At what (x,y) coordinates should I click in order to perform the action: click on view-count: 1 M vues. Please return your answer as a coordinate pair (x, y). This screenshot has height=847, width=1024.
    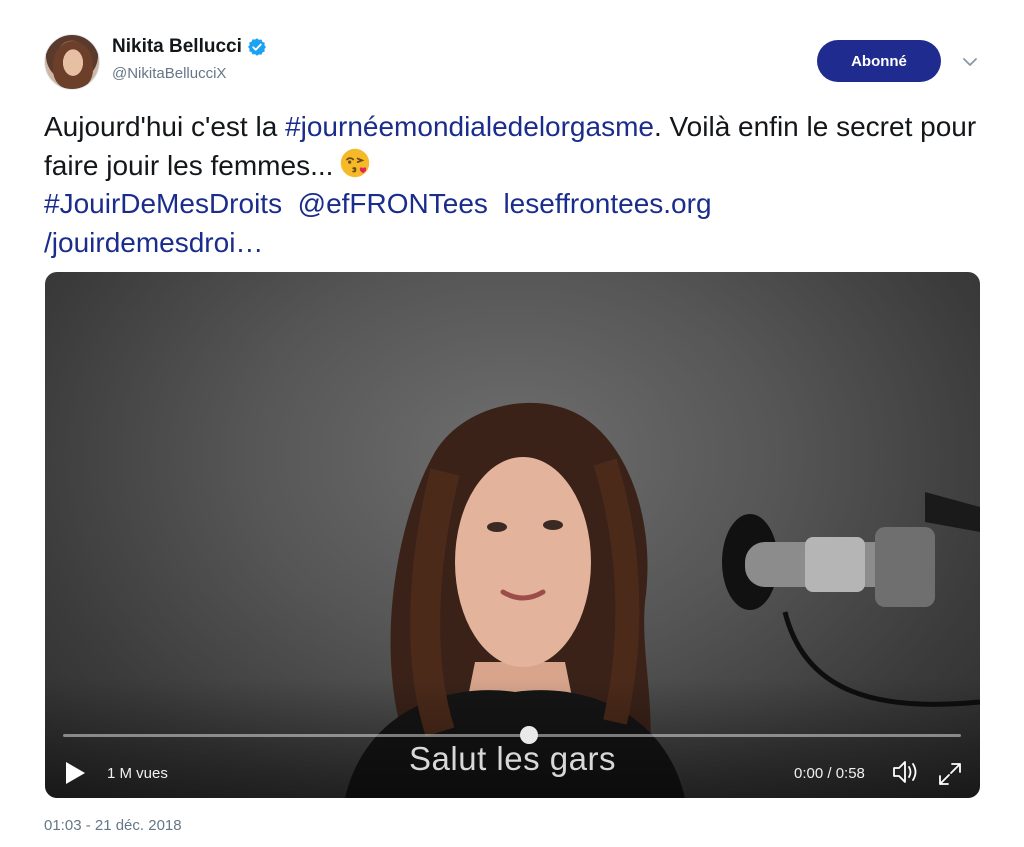
    Looking at the image, I should click on (137, 773).